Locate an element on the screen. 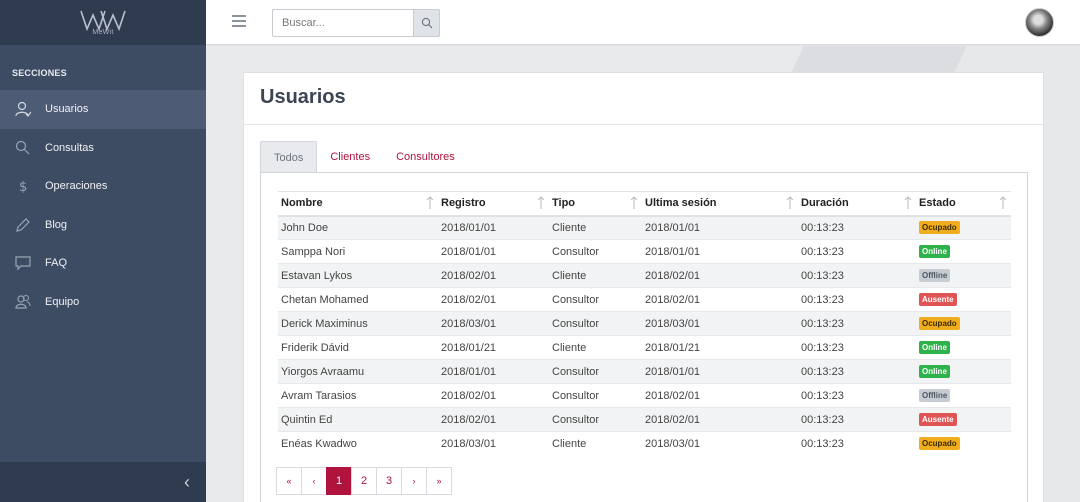  sidebar-item-blog: Blog is located at coordinates (103, 225).